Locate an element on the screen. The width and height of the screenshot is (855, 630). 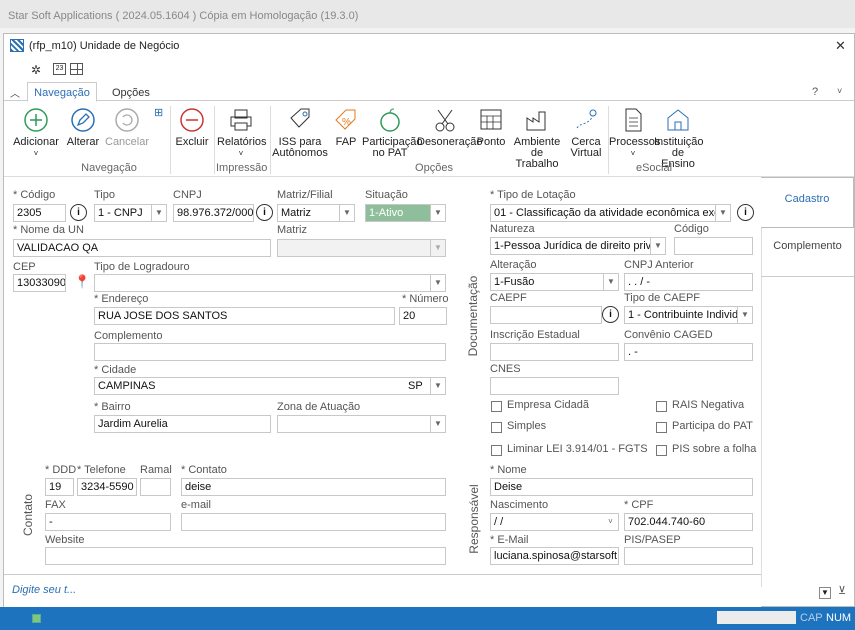
map-pin-icon: 📍 is located at coordinates (82, 282).